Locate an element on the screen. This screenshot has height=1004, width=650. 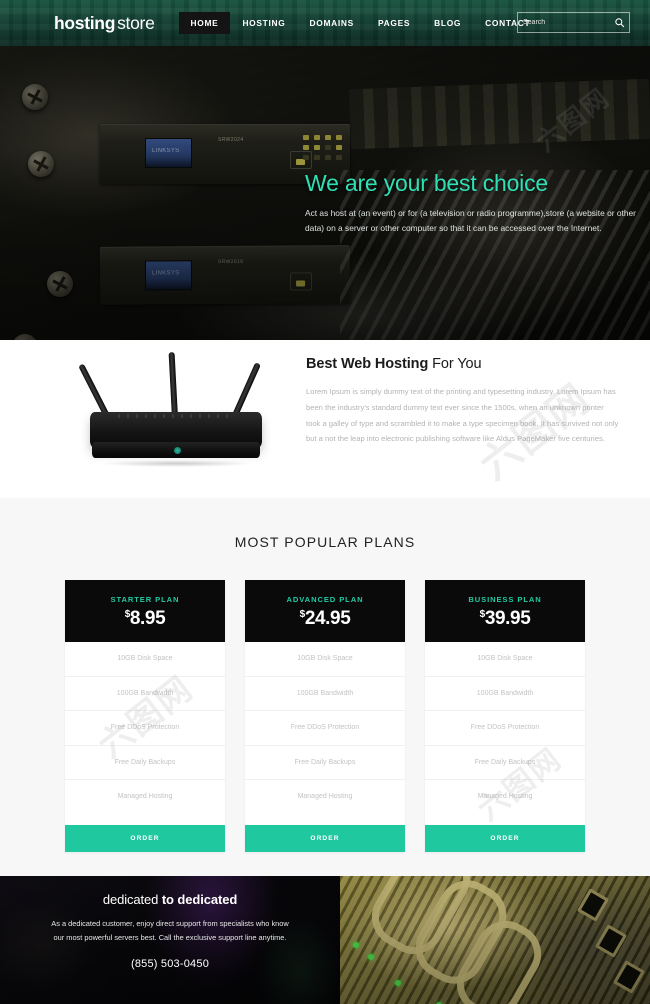
nav-item-home: HOME is located at coordinates (204, 23).